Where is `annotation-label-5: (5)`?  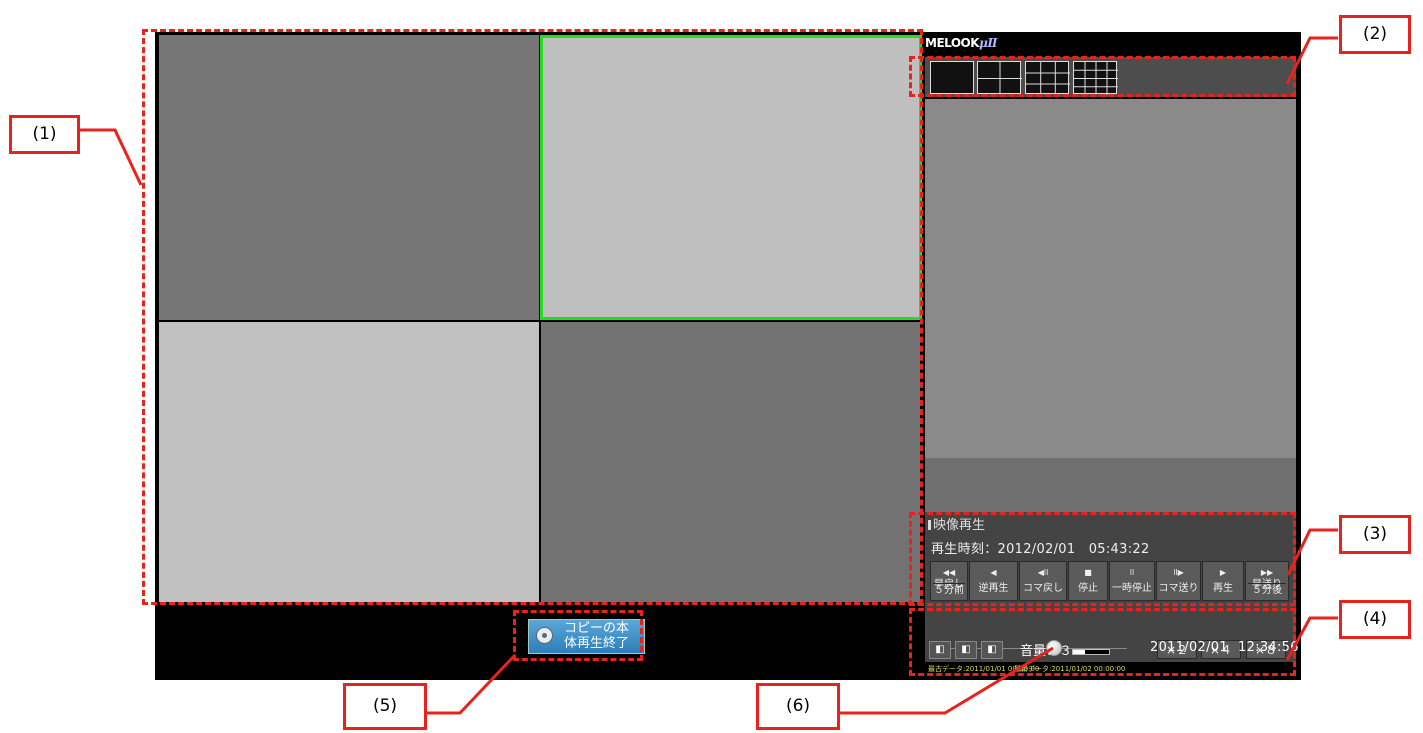 annotation-label-5: (5) is located at coordinates (385, 706).